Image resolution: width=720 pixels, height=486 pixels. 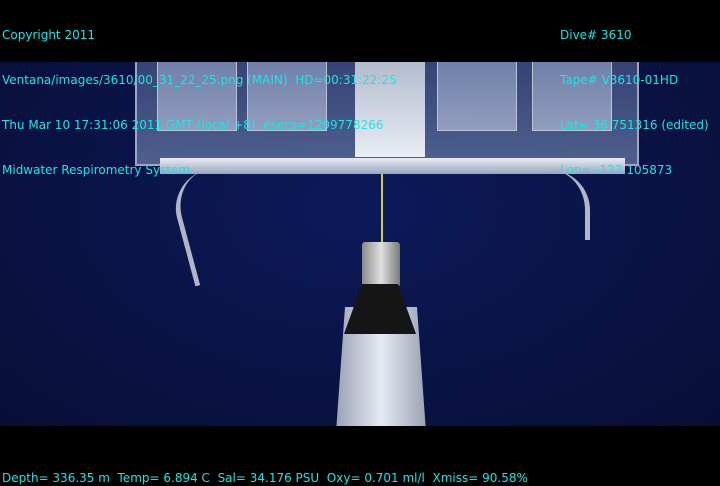 I want to click on copyright-text: Copyright 2011, so click(x=48, y=35).